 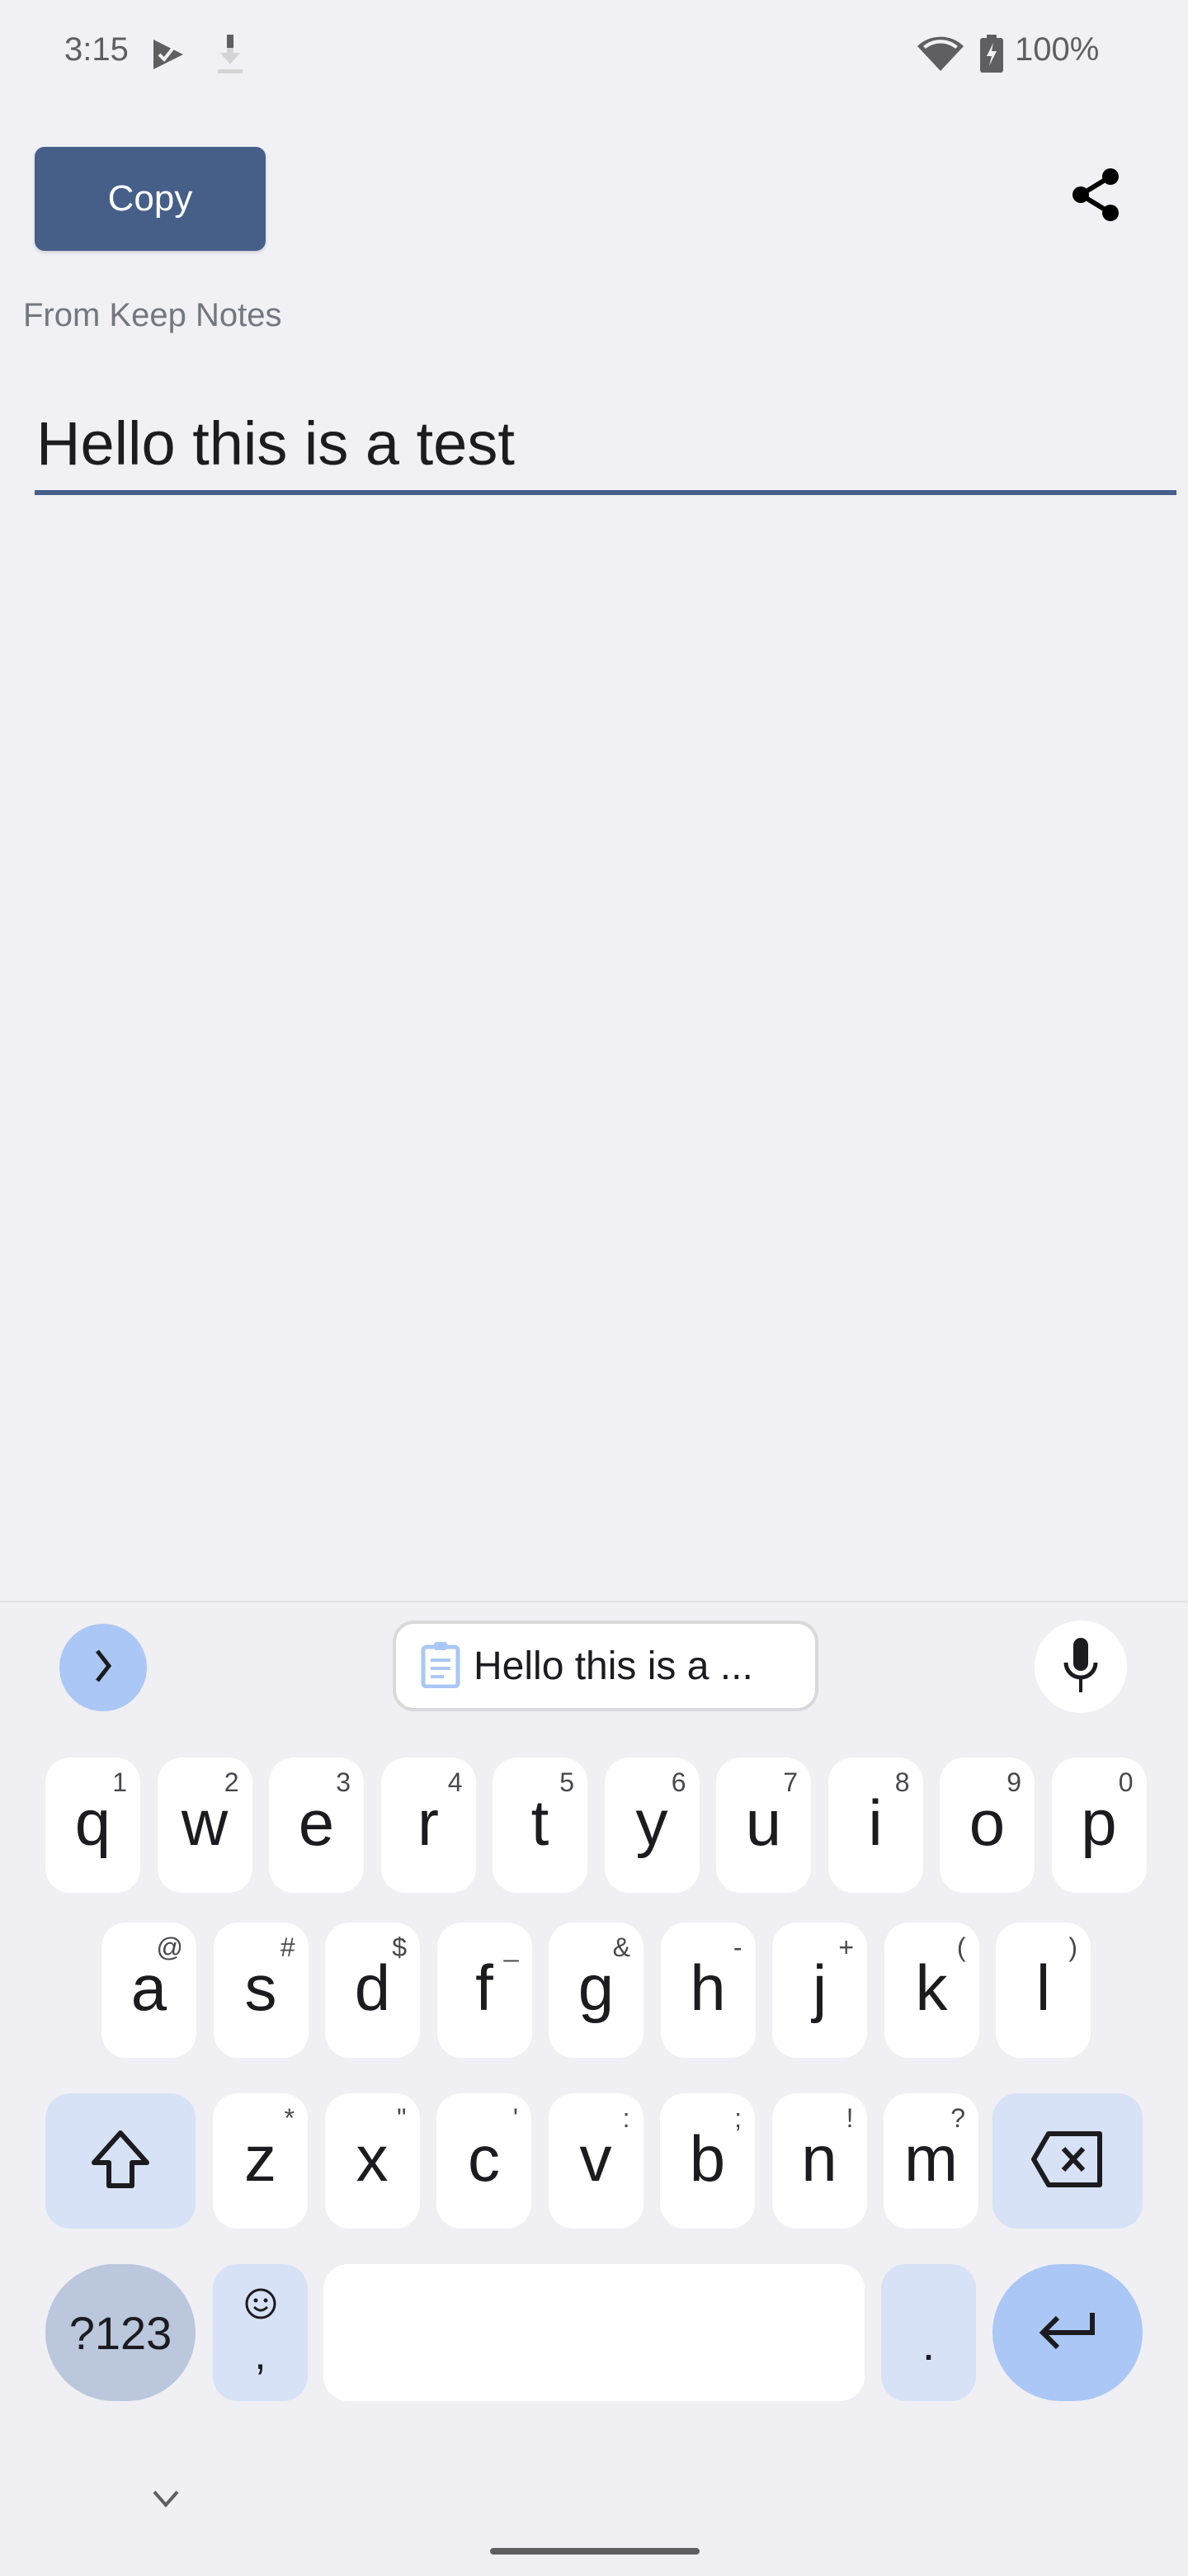 What do you see at coordinates (605, 446) in the screenshot?
I see `note-text-field` at bounding box center [605, 446].